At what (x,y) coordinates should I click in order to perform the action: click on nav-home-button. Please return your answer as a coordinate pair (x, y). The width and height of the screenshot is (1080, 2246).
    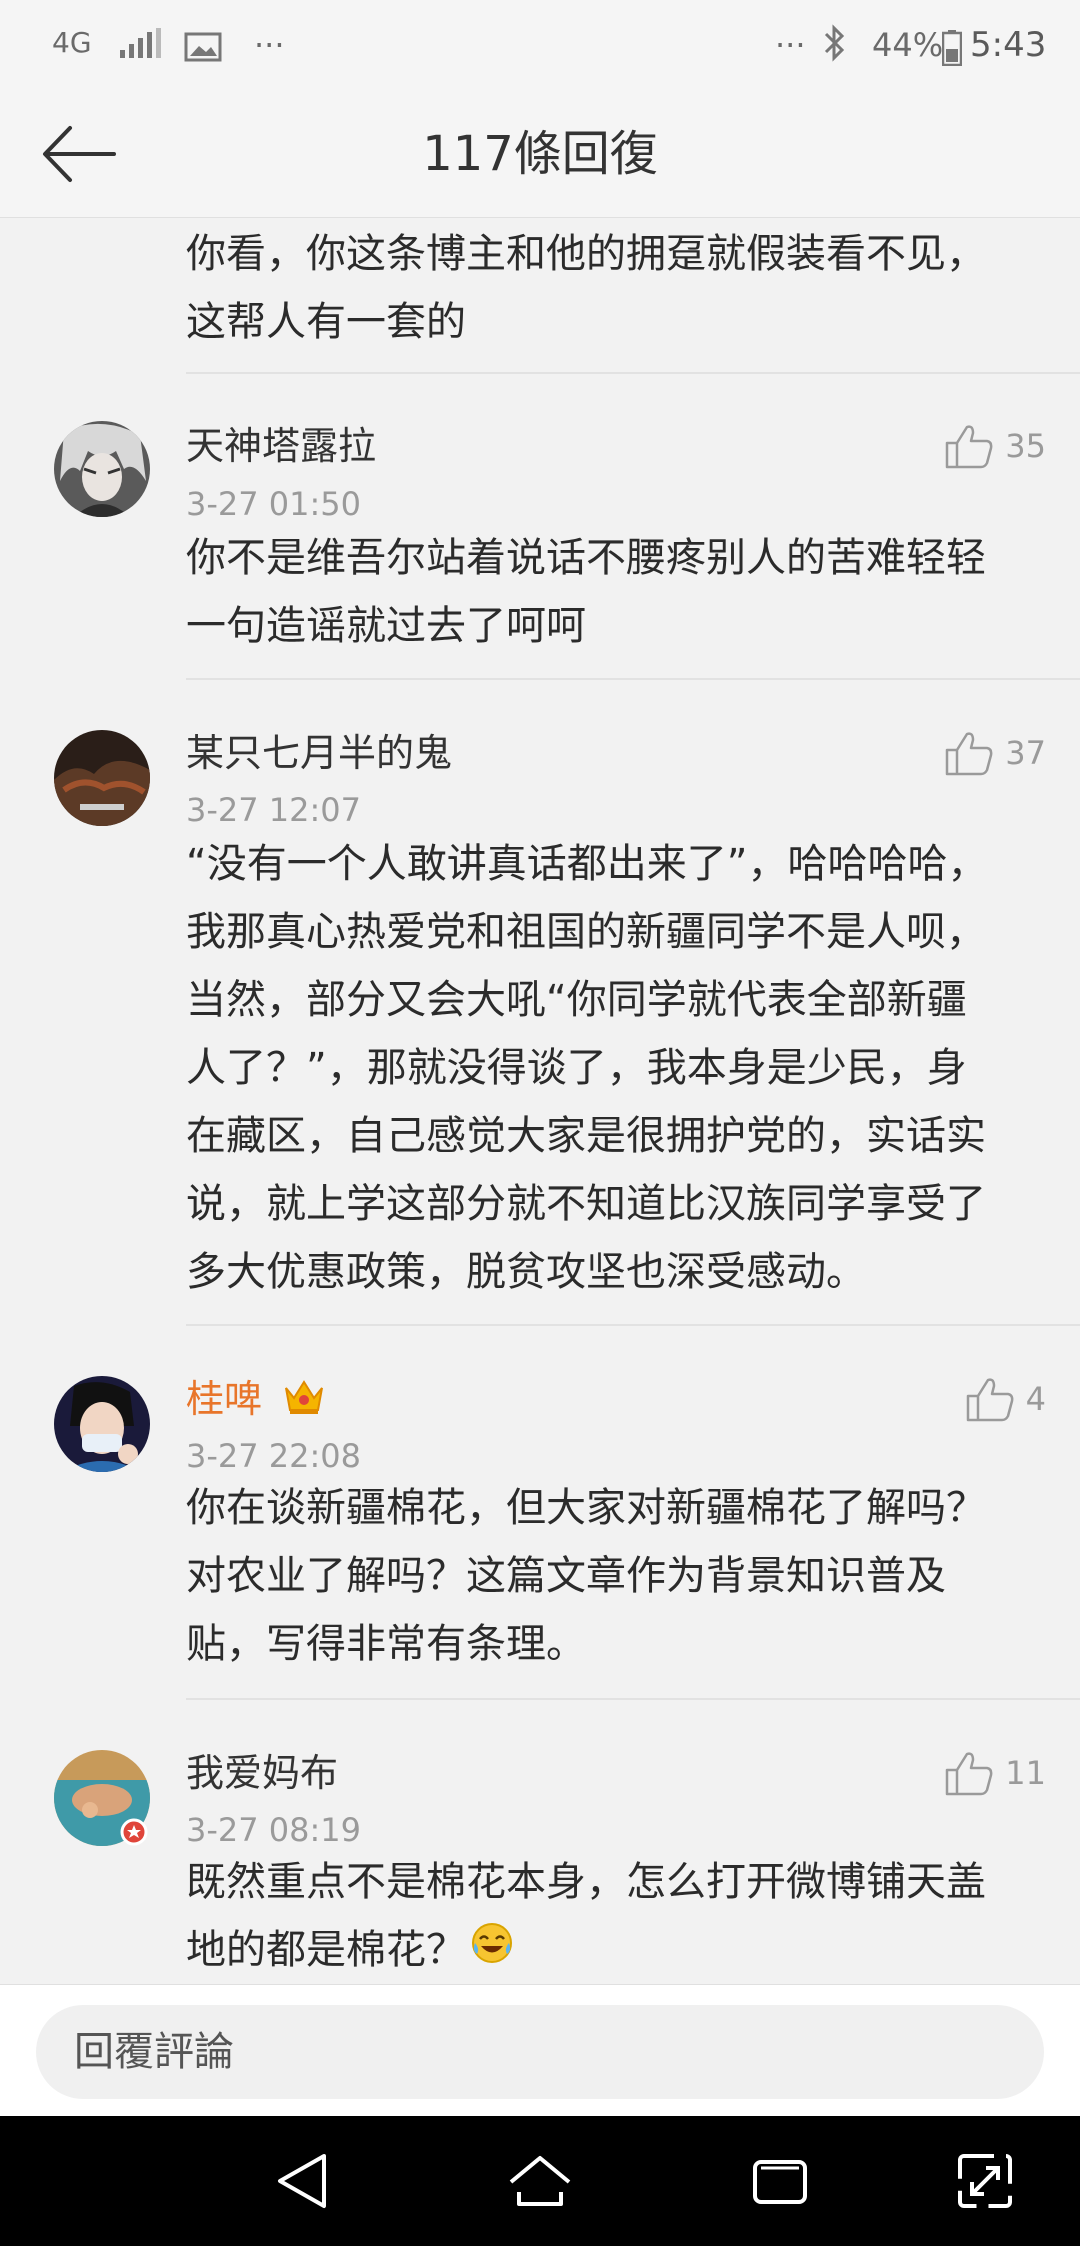
    Looking at the image, I should click on (540, 2181).